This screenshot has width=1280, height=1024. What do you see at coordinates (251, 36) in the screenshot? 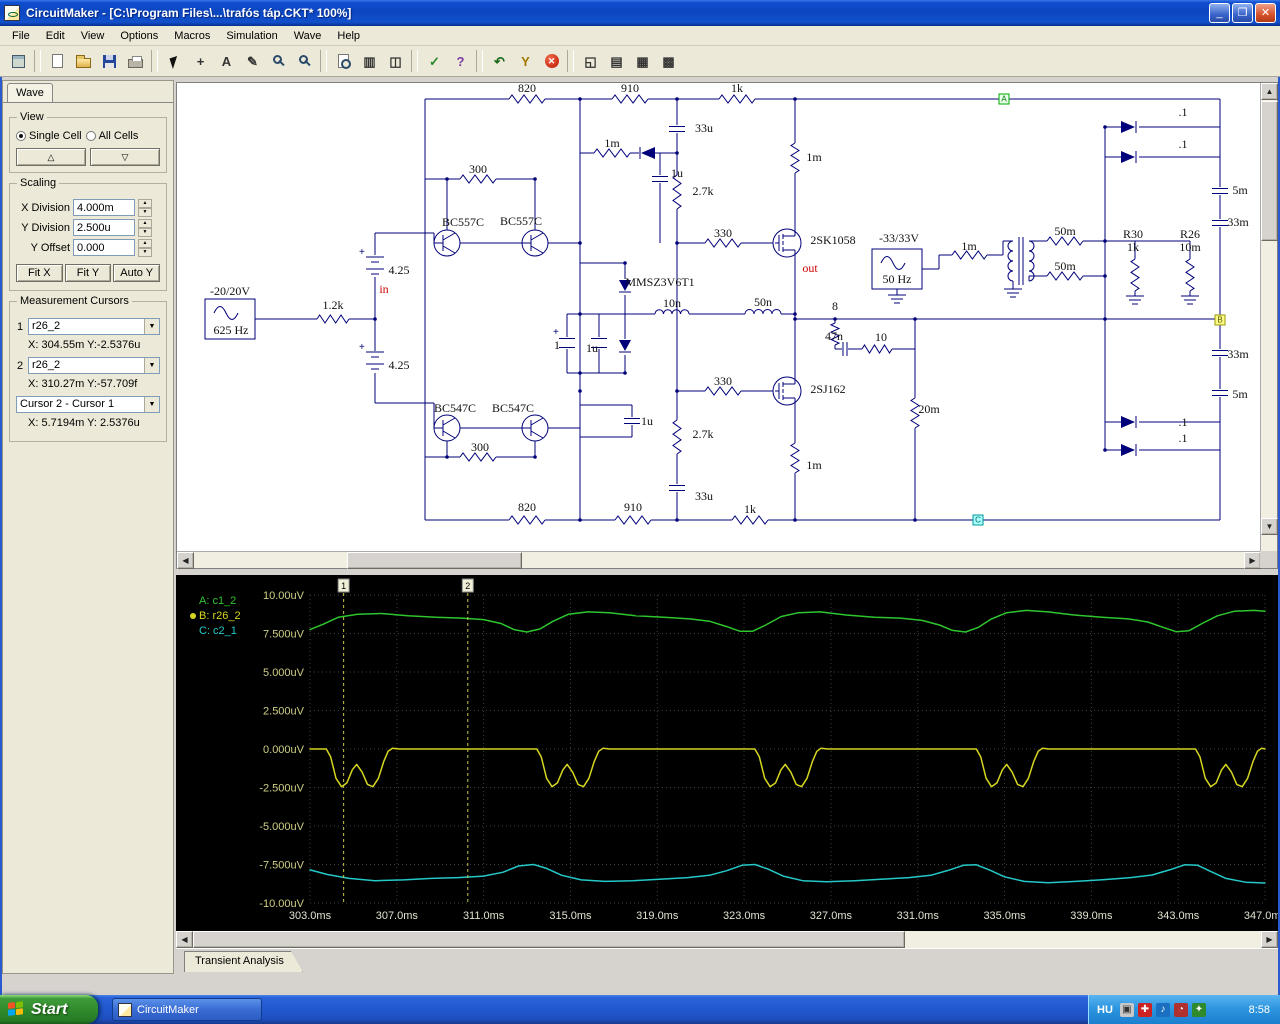
I see `menu-simulation: Simulation` at bounding box center [251, 36].